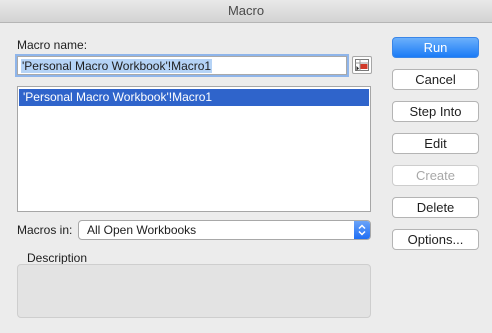 This screenshot has width=492, height=333. Describe the element at coordinates (117, 66) in the screenshot. I see `macro-name-value: 'Personal Macro Workbook'!Macro1` at that location.